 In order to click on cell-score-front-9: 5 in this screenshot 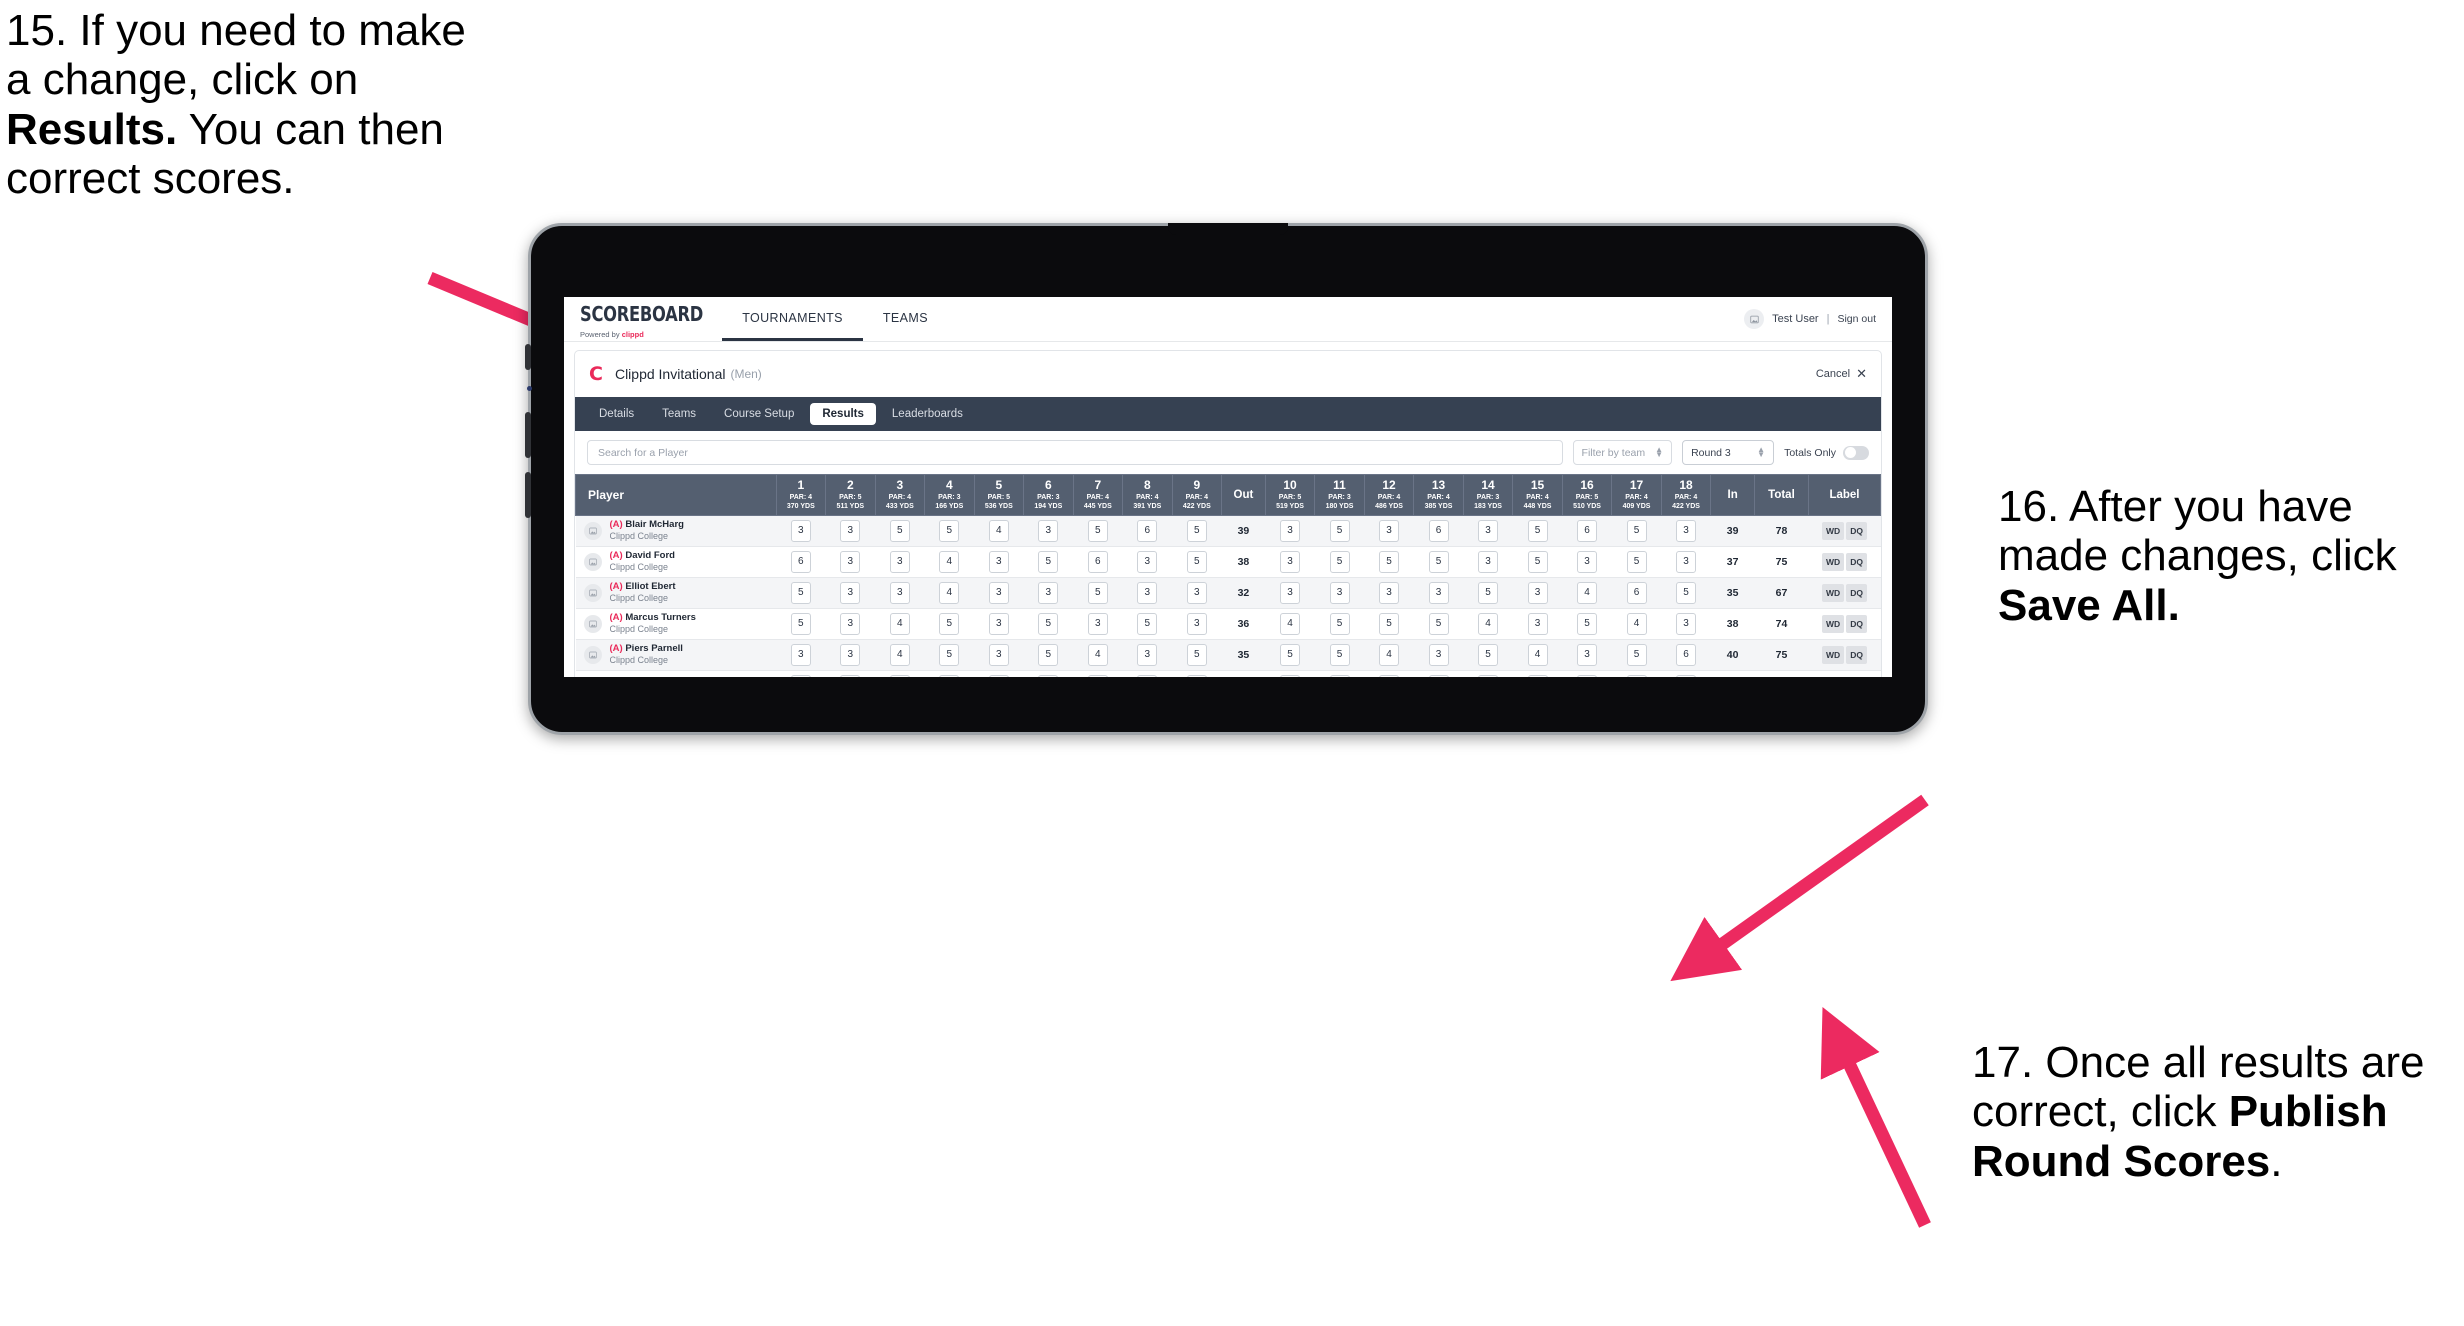, I will do `click(1197, 562)`.